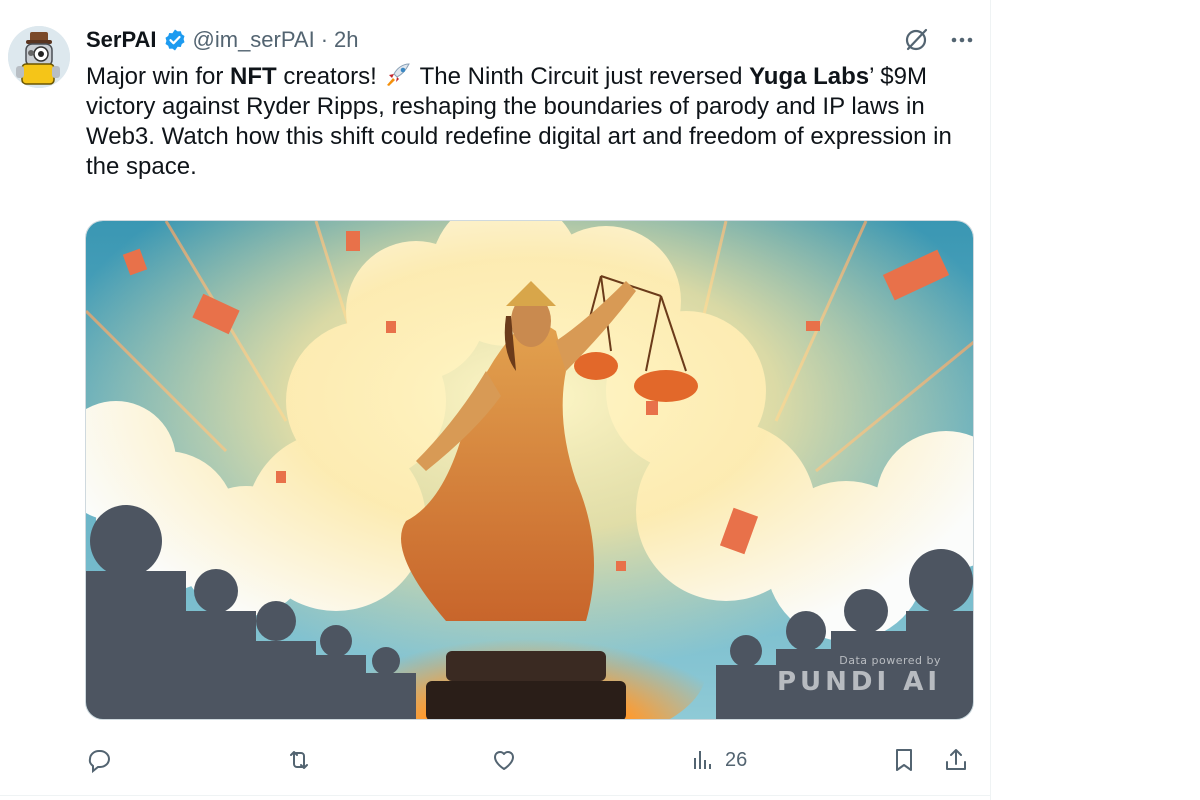  What do you see at coordinates (890, 660) in the screenshot?
I see `watermark-caption: Data powered by` at bounding box center [890, 660].